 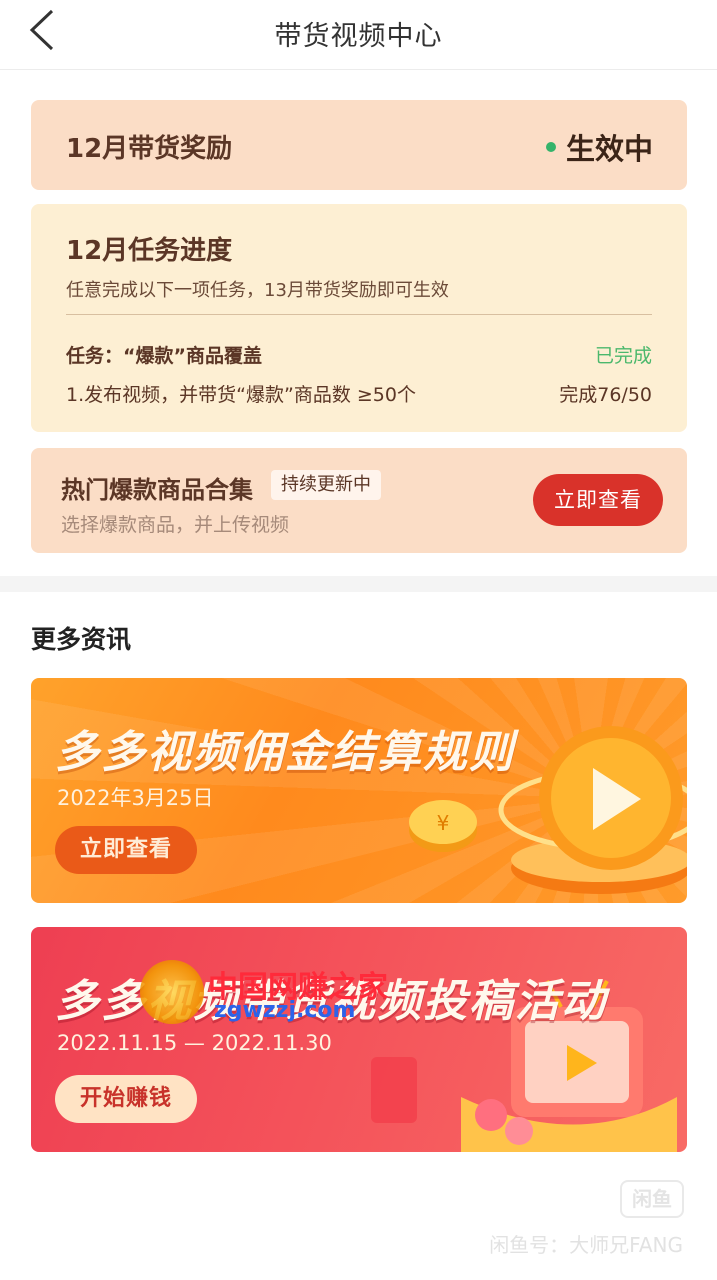 What do you see at coordinates (241, 395) in the screenshot?
I see `task-description: 1.发布视频，并带货“爆款”商品数 ≥50个` at bounding box center [241, 395].